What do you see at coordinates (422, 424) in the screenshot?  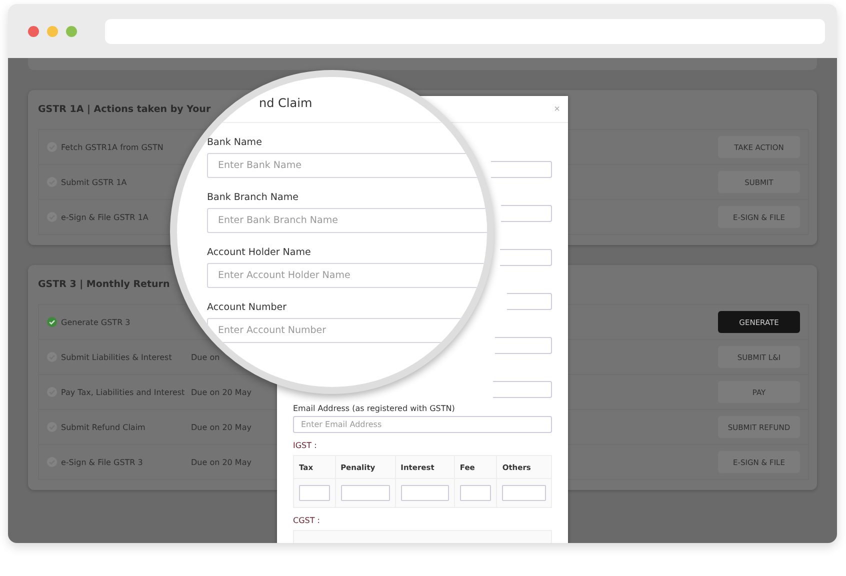 I see `email-field: Enter Email Address` at bounding box center [422, 424].